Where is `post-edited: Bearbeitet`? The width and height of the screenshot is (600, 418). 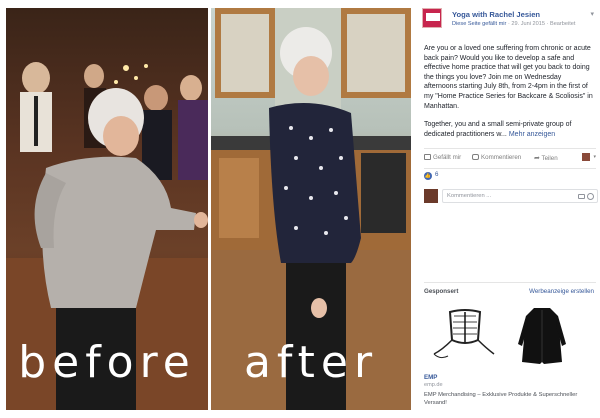
post-edited: Bearbeitet is located at coordinates (563, 24).